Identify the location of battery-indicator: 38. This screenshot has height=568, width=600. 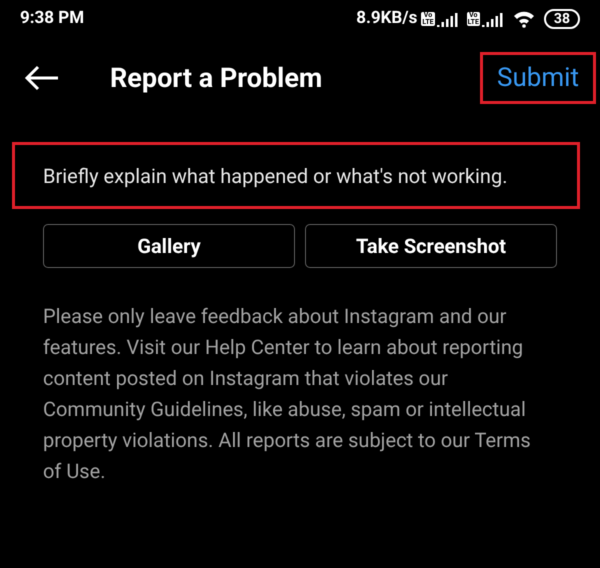
(562, 19).